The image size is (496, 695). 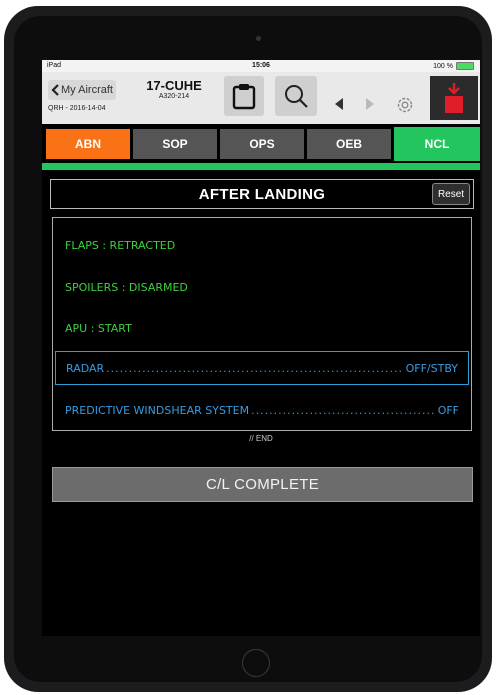 I want to click on chevron-left-icon, so click(x=55, y=90).